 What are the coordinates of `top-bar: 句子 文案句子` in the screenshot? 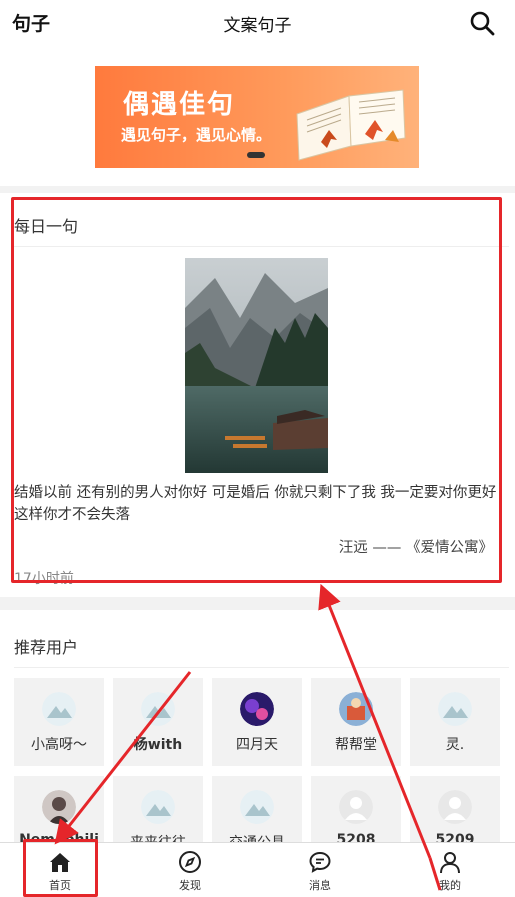 It's located at (257, 23).